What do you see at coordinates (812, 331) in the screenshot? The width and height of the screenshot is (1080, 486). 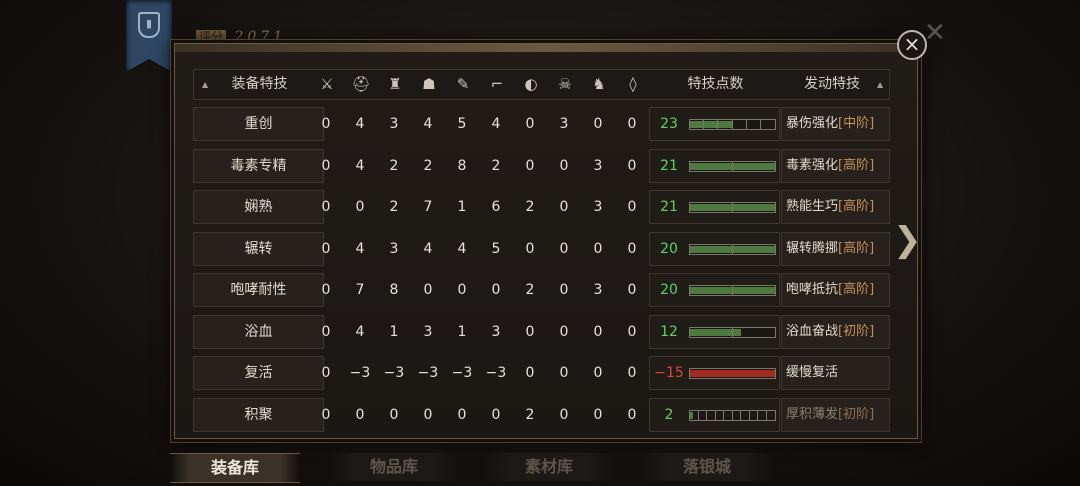 I see `trigger-name: 浴血奋战` at bounding box center [812, 331].